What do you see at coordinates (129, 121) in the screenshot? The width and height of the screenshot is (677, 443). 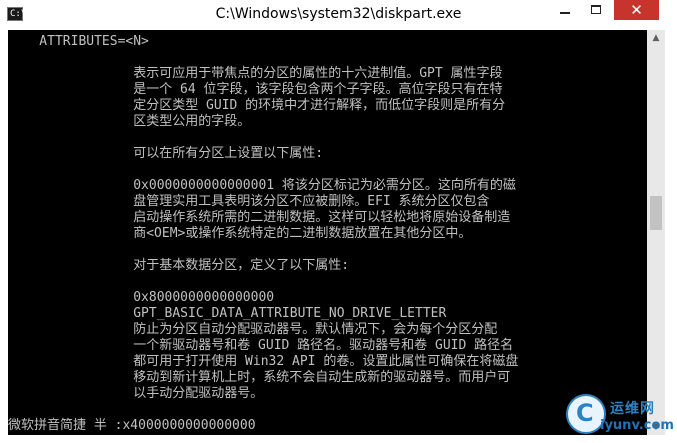 I see `console-line: 区类型公用的字段。` at bounding box center [129, 121].